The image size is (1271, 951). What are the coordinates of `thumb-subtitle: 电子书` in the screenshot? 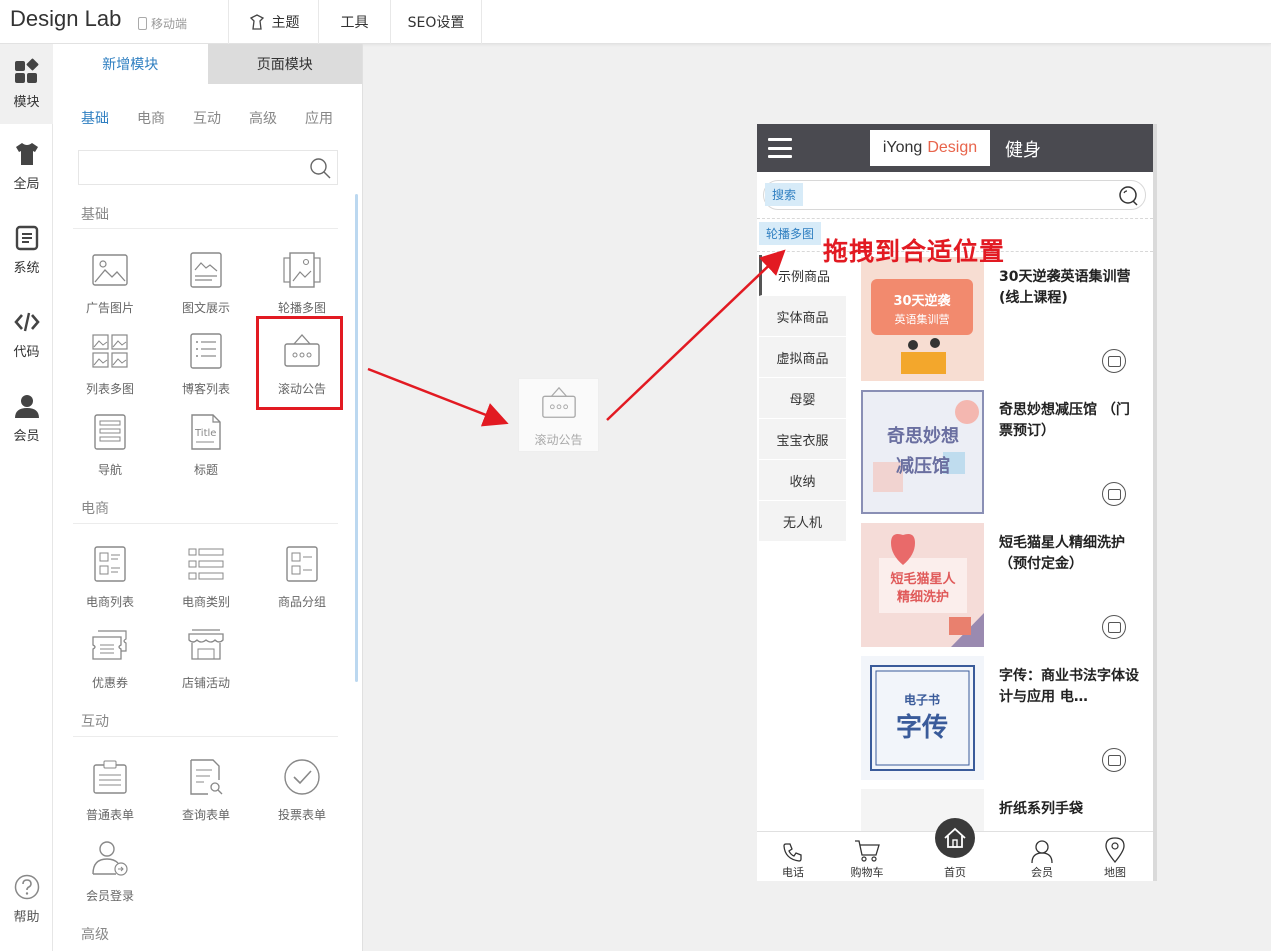 It's located at (922, 699).